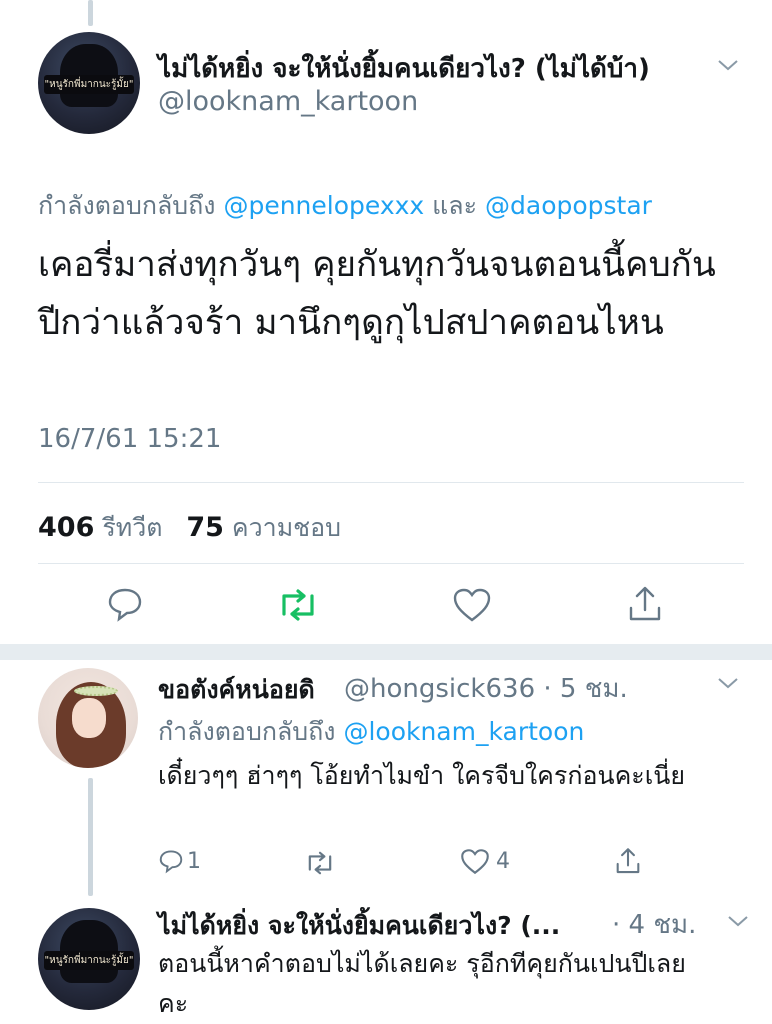  What do you see at coordinates (129, 439) in the screenshot?
I see `tweet-timestamp: 16/7/61 15:21` at bounding box center [129, 439].